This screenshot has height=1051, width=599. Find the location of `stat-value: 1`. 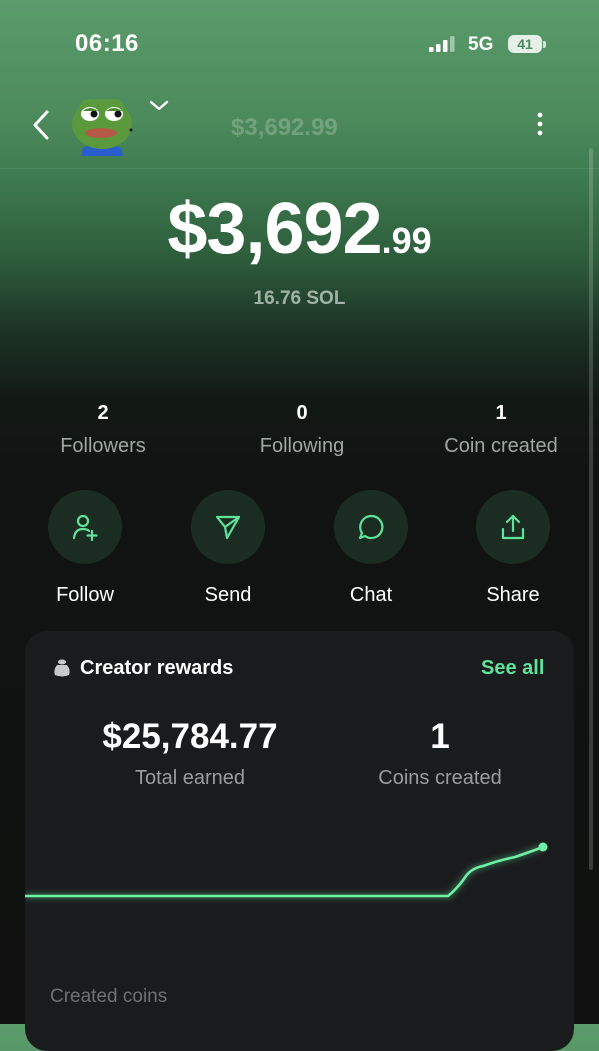

stat-value: 1 is located at coordinates (501, 413).